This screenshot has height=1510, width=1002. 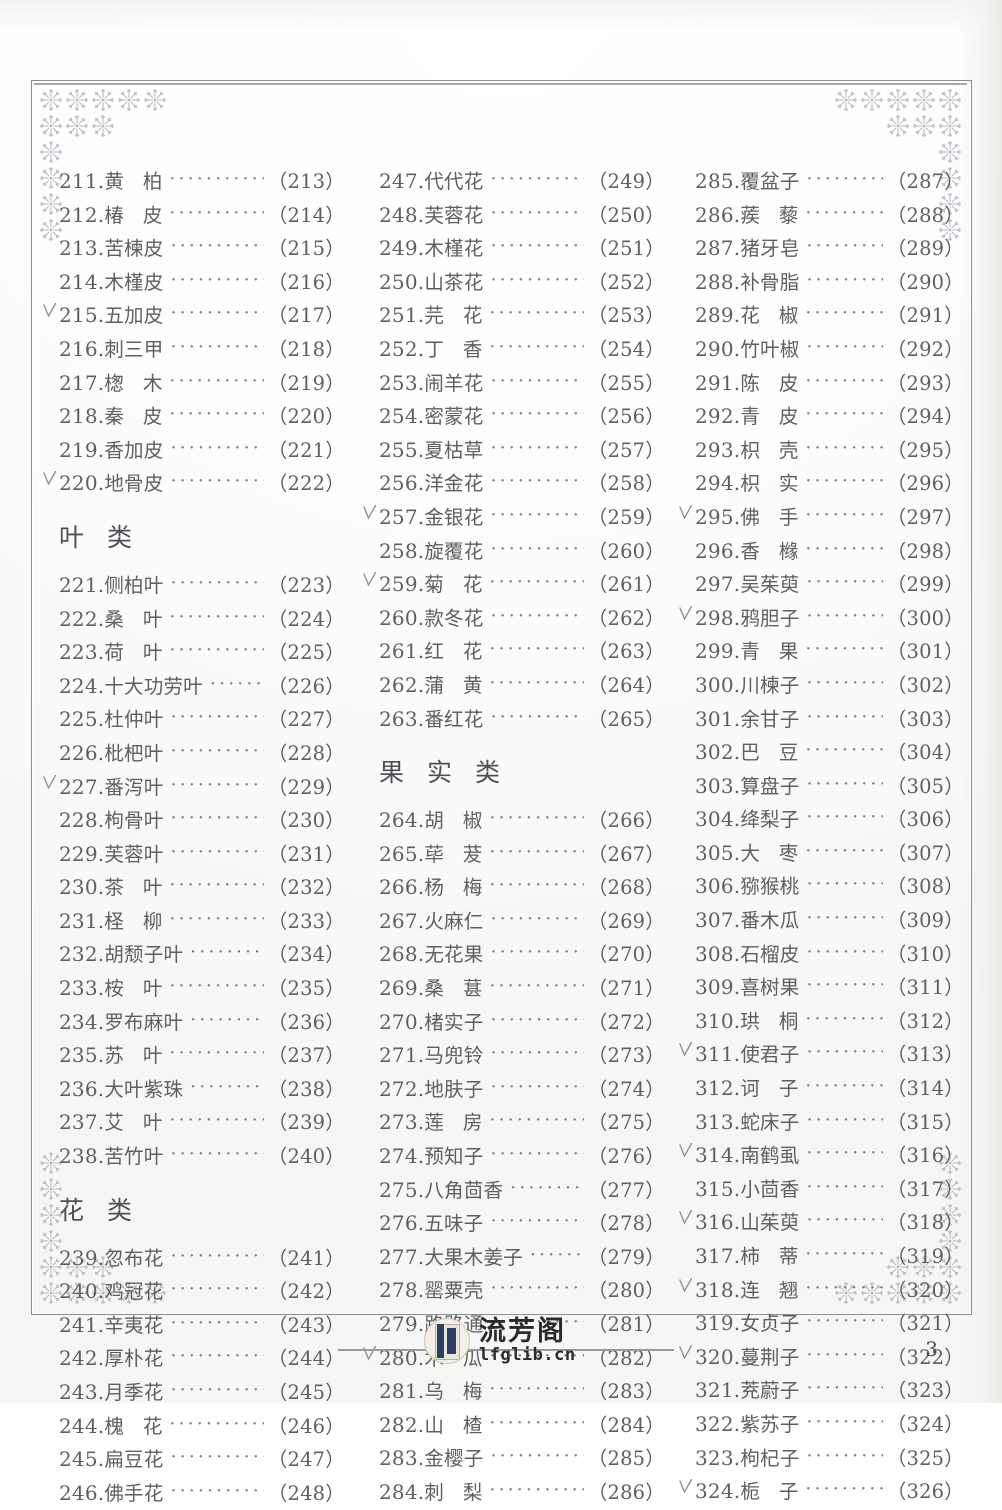 What do you see at coordinates (829, 451) in the screenshot?
I see `toc-entry: 293.枳壳 ··························（295）` at bounding box center [829, 451].